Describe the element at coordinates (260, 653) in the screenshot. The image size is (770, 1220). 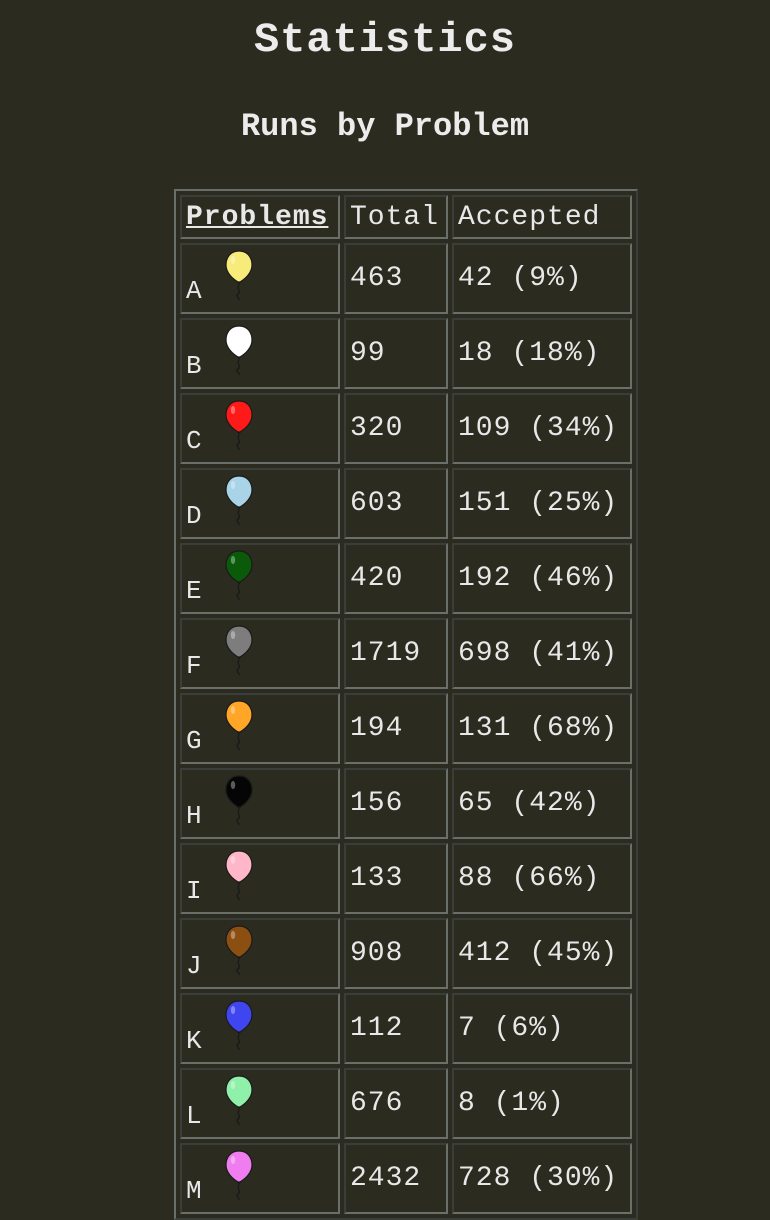
I see `problem-cell: F` at that location.